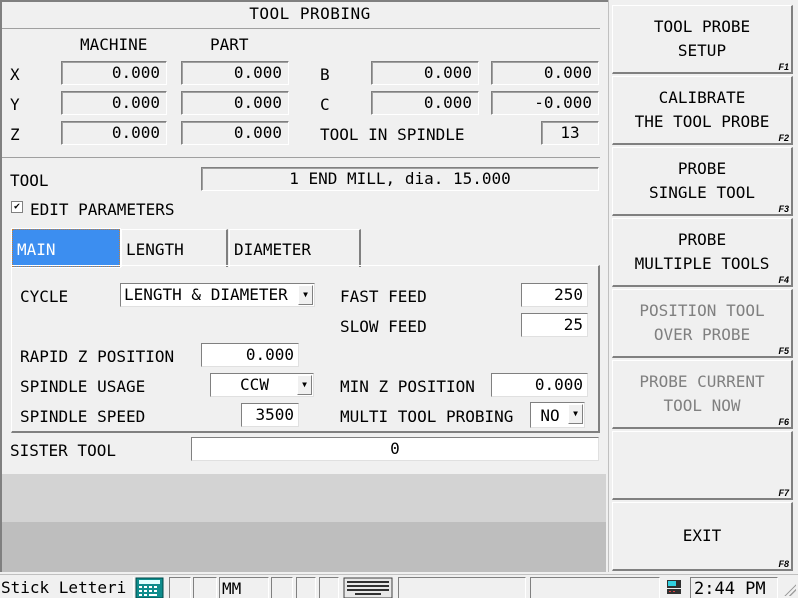 Image resolution: width=798 pixels, height=598 pixels. What do you see at coordinates (545, 73) in the screenshot?
I see `b-part-value: 0.000` at bounding box center [545, 73].